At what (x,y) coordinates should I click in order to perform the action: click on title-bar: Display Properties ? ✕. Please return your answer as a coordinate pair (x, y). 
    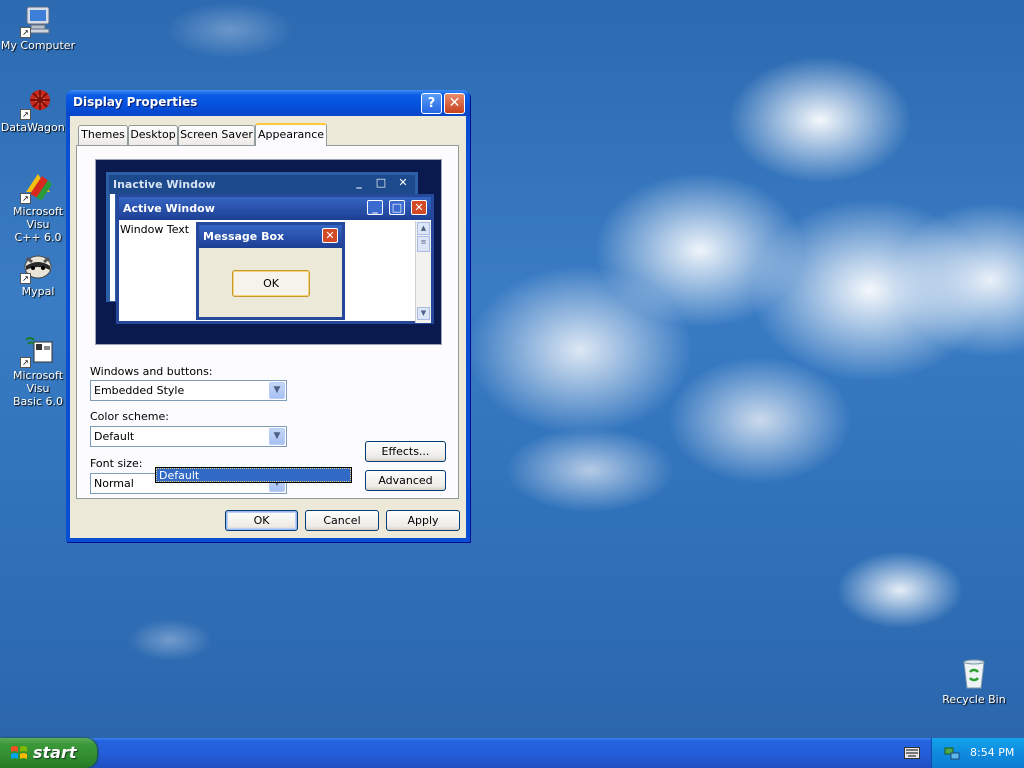
    Looking at the image, I should click on (268, 103).